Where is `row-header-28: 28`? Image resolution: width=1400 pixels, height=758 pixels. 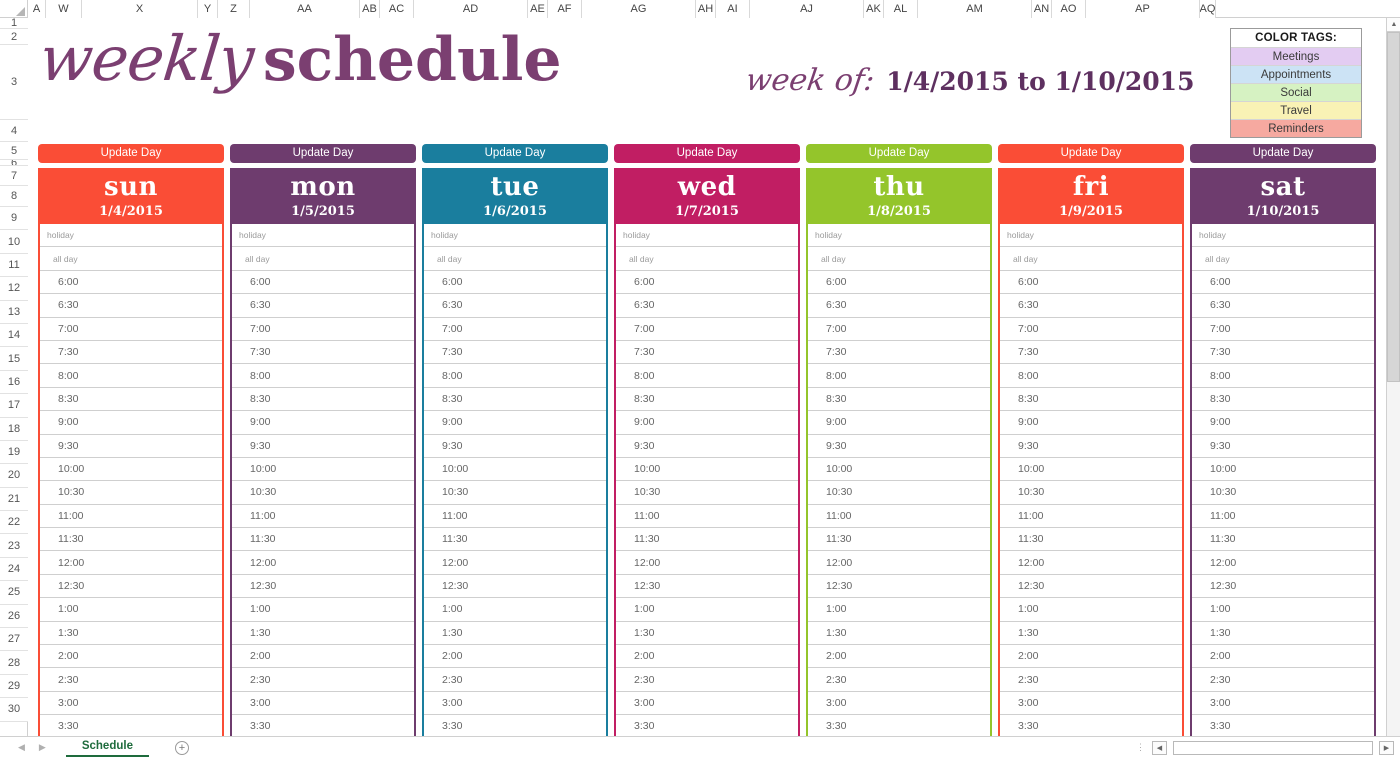 row-header-28: 28 is located at coordinates (14, 663).